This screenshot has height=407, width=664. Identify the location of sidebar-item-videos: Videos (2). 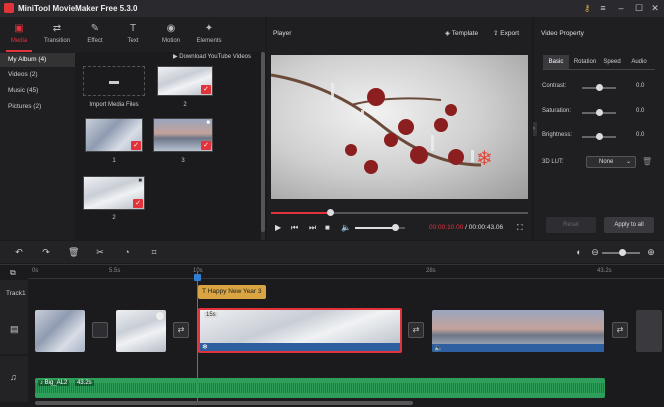
(37, 75).